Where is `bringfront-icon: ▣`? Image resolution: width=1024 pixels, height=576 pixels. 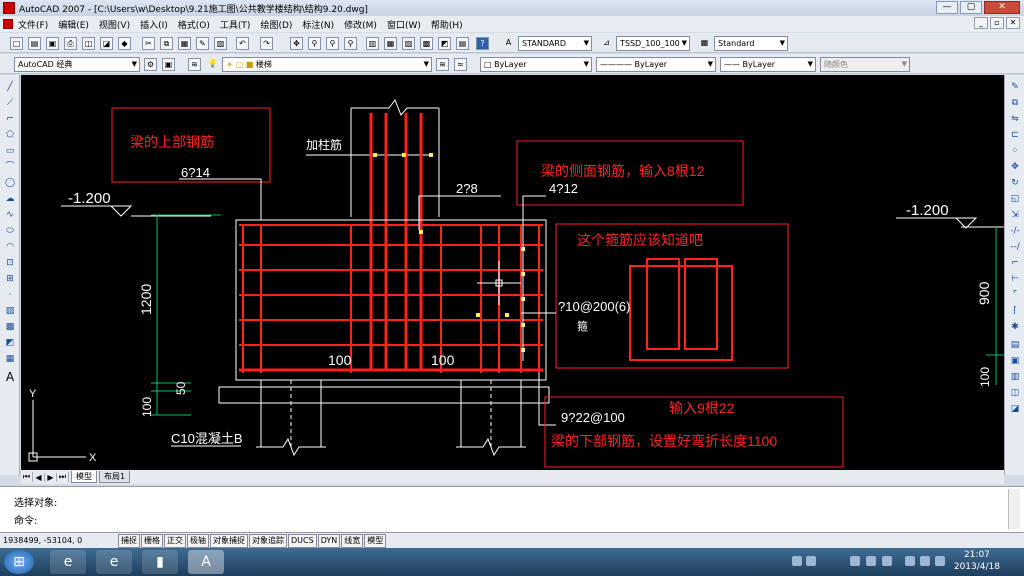
bringfront-icon: ▣ is located at coordinates (1015, 361).